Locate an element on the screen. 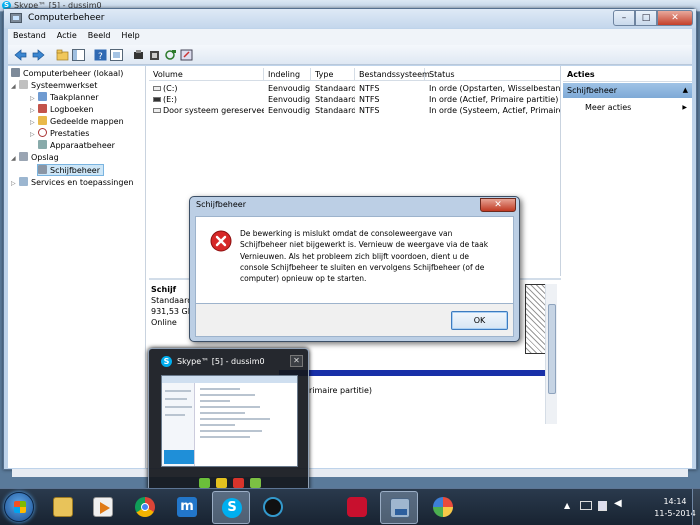 Image resolution: width=700 pixels, height=525 pixels. column-volume: Volume is located at coordinates (206, 74).